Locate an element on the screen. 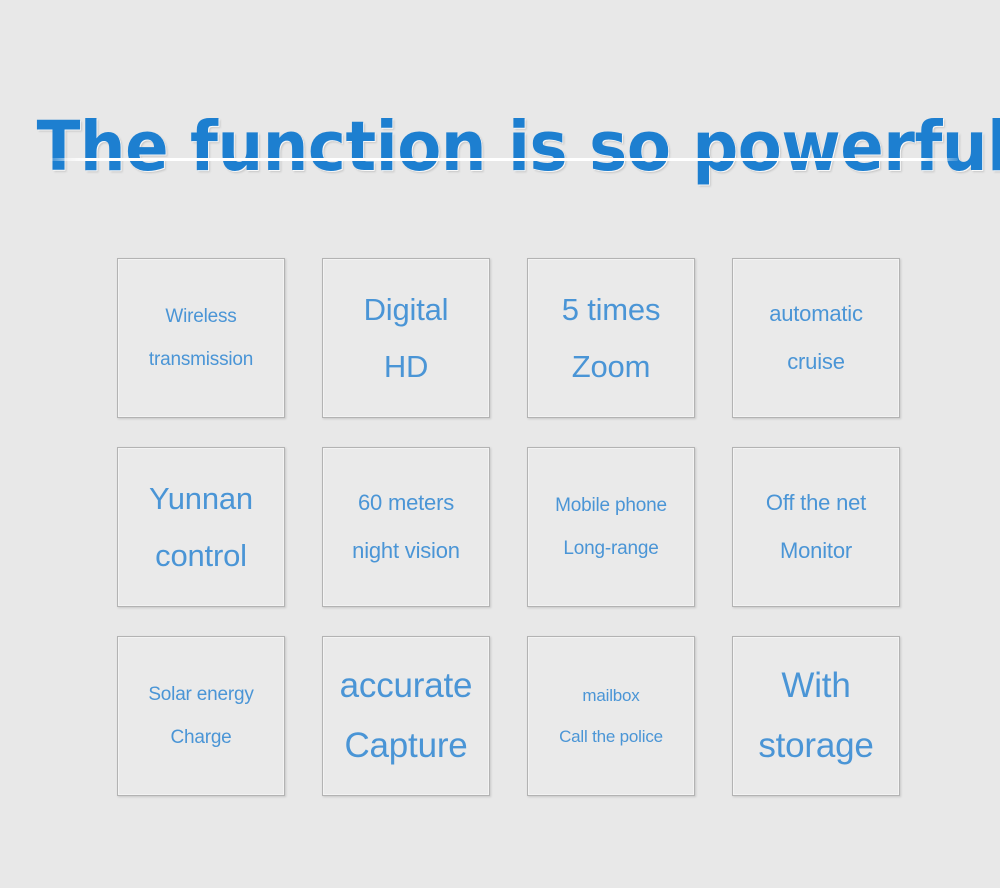 This screenshot has height=888, width=1000. feature-card-line2: storage is located at coordinates (816, 745).